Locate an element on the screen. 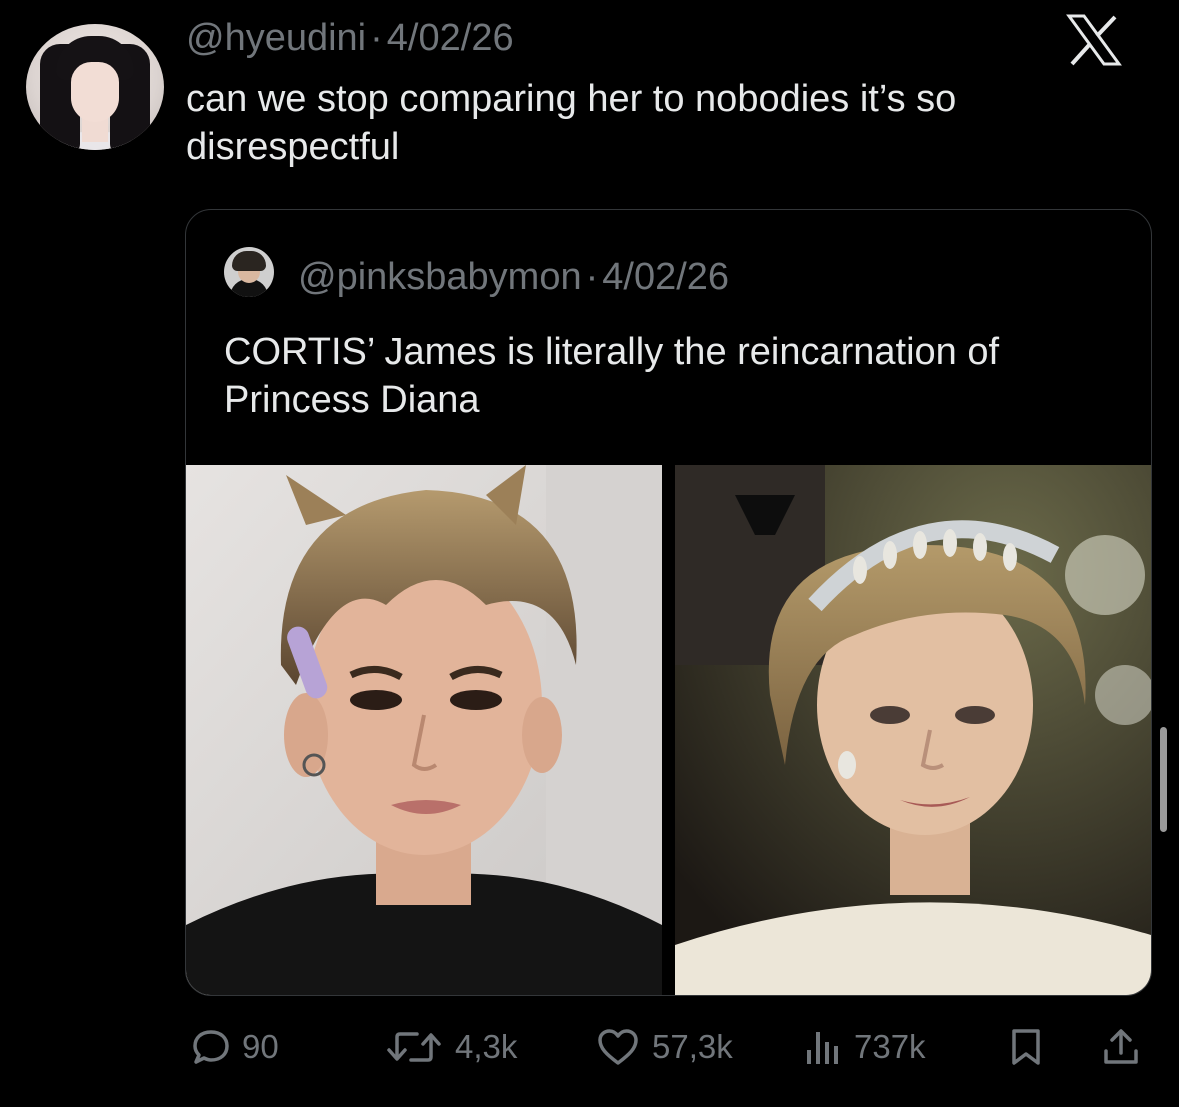  author-avatar is located at coordinates (95, 87).